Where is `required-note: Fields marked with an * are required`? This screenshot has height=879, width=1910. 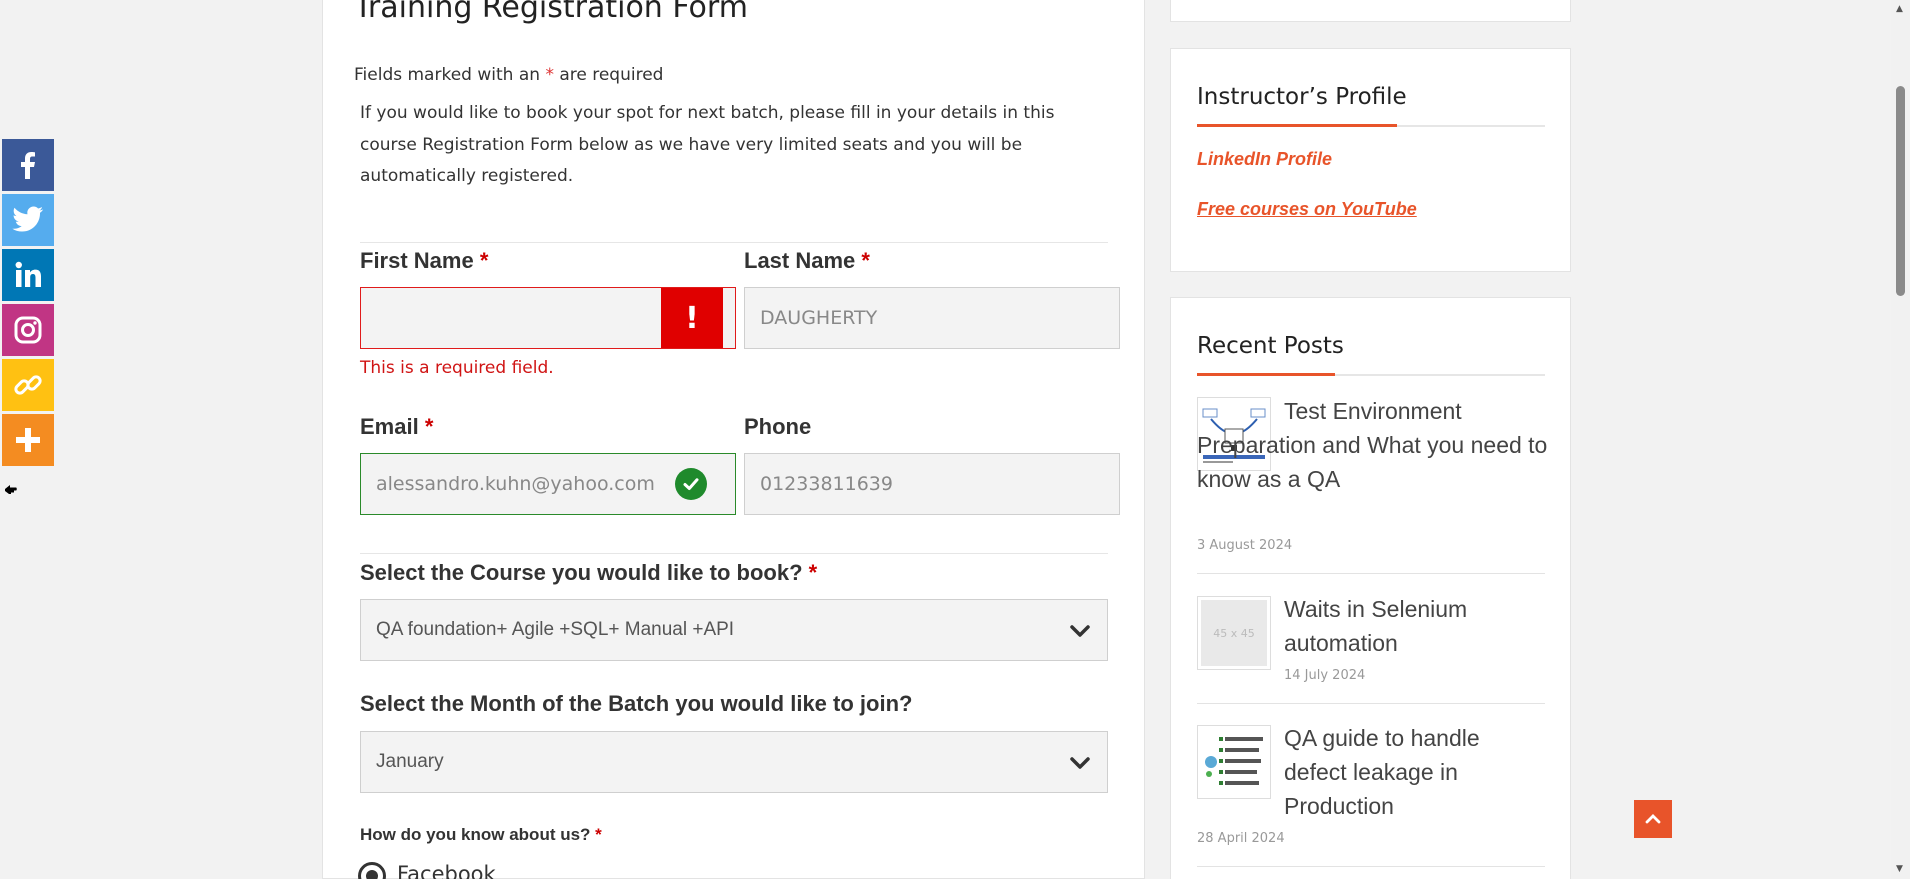 required-note: Fields marked with an * are required is located at coordinates (509, 75).